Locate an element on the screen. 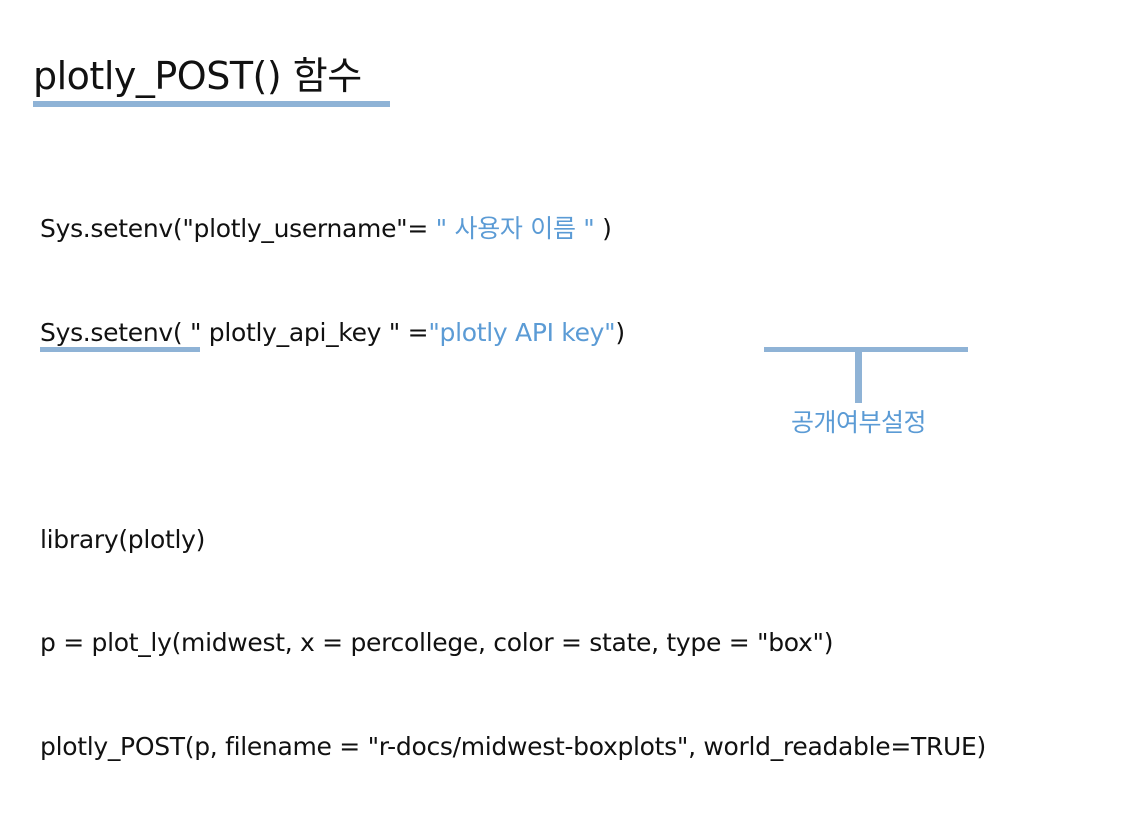  title-underline is located at coordinates (211, 104).